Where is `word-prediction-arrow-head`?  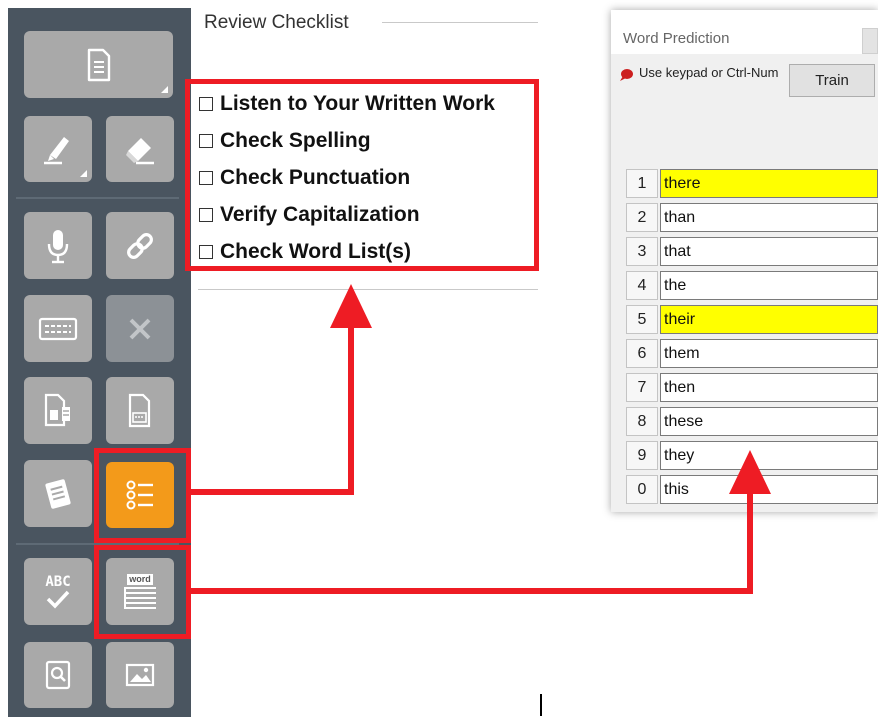
word-prediction-arrow-head is located at coordinates (750, 472).